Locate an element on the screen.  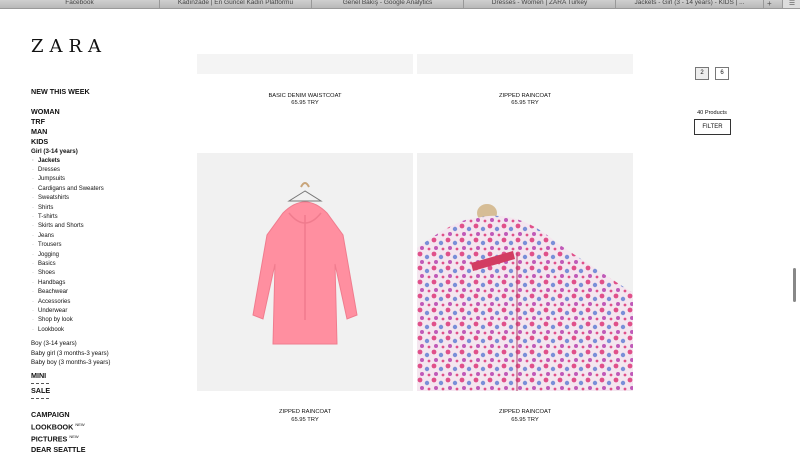
nav-girl: Girl (3-14 years) is located at coordinates (106, 152).